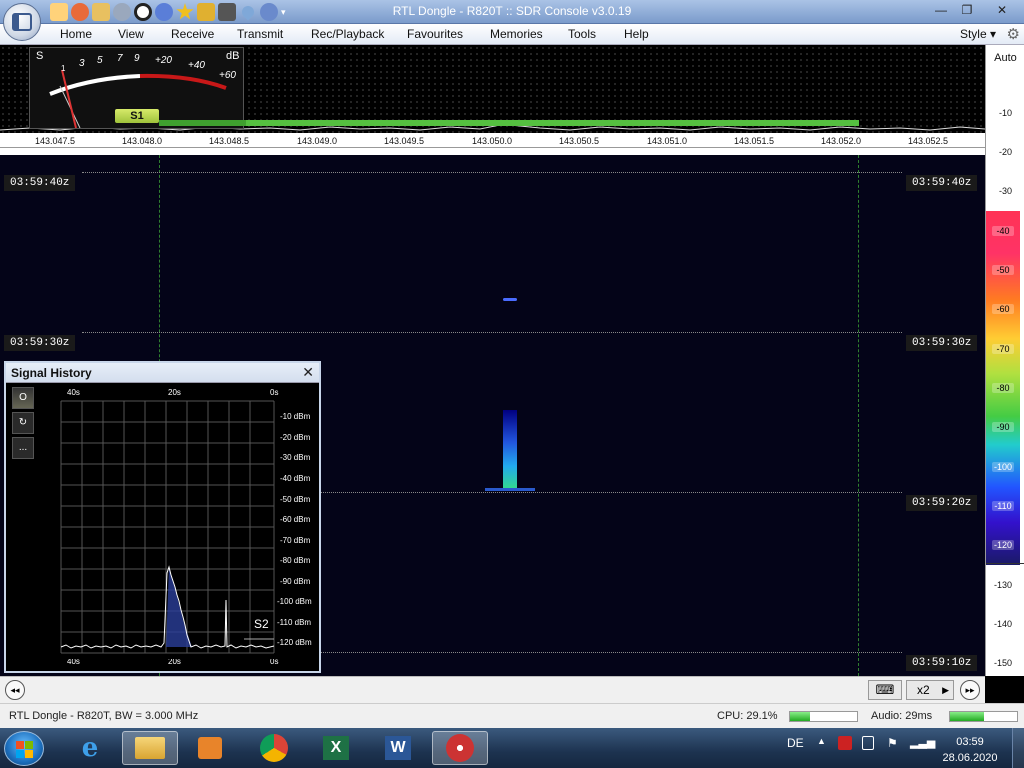 The width and height of the screenshot is (1024, 768). Describe the element at coordinates (336, 748) in the screenshot. I see `excel-icon: X` at that location.